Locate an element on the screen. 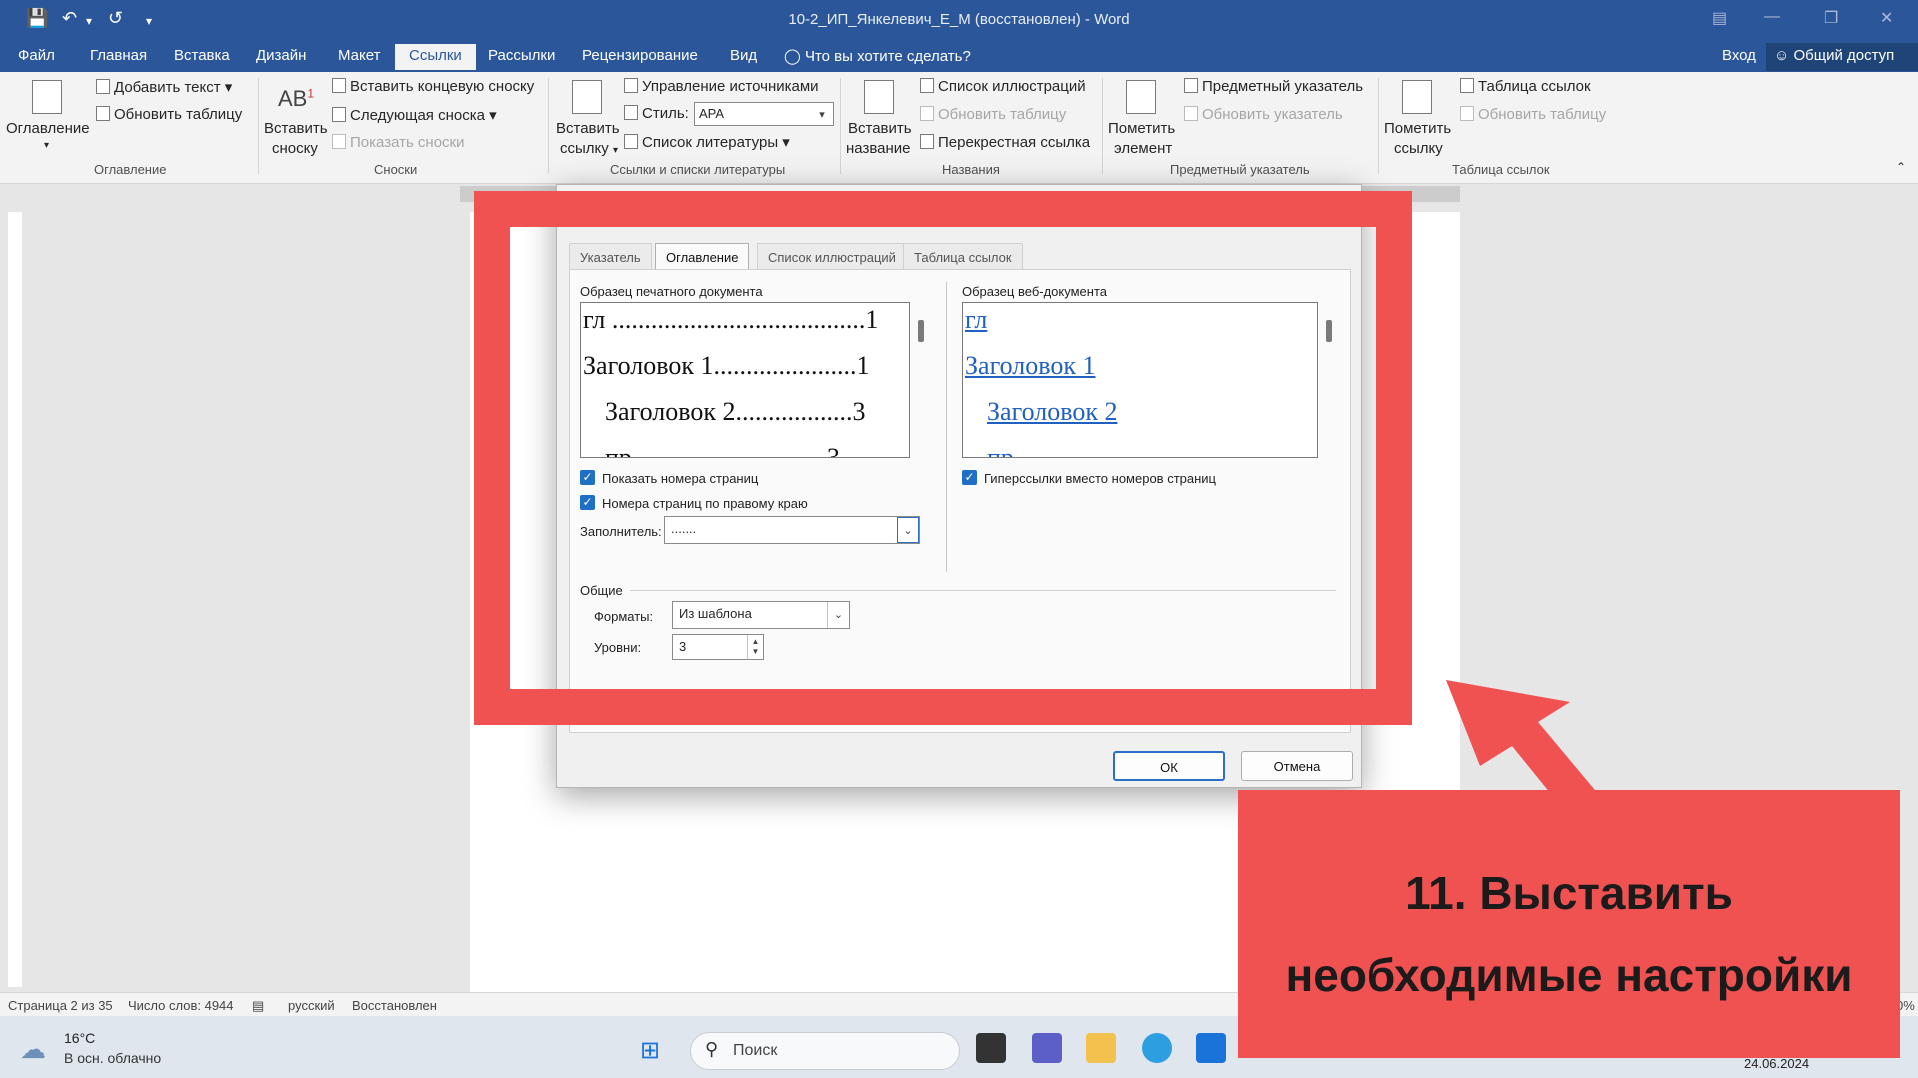 This screenshot has width=1918, height=1078. next-footnote-button: Следующая сноска ▾ is located at coordinates (414, 115).